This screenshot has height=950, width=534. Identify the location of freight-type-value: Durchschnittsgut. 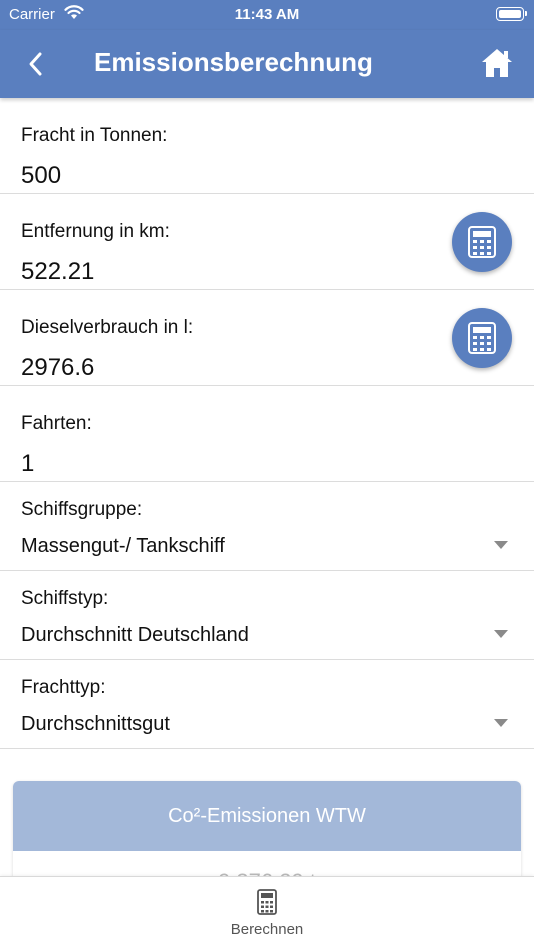
(95, 724).